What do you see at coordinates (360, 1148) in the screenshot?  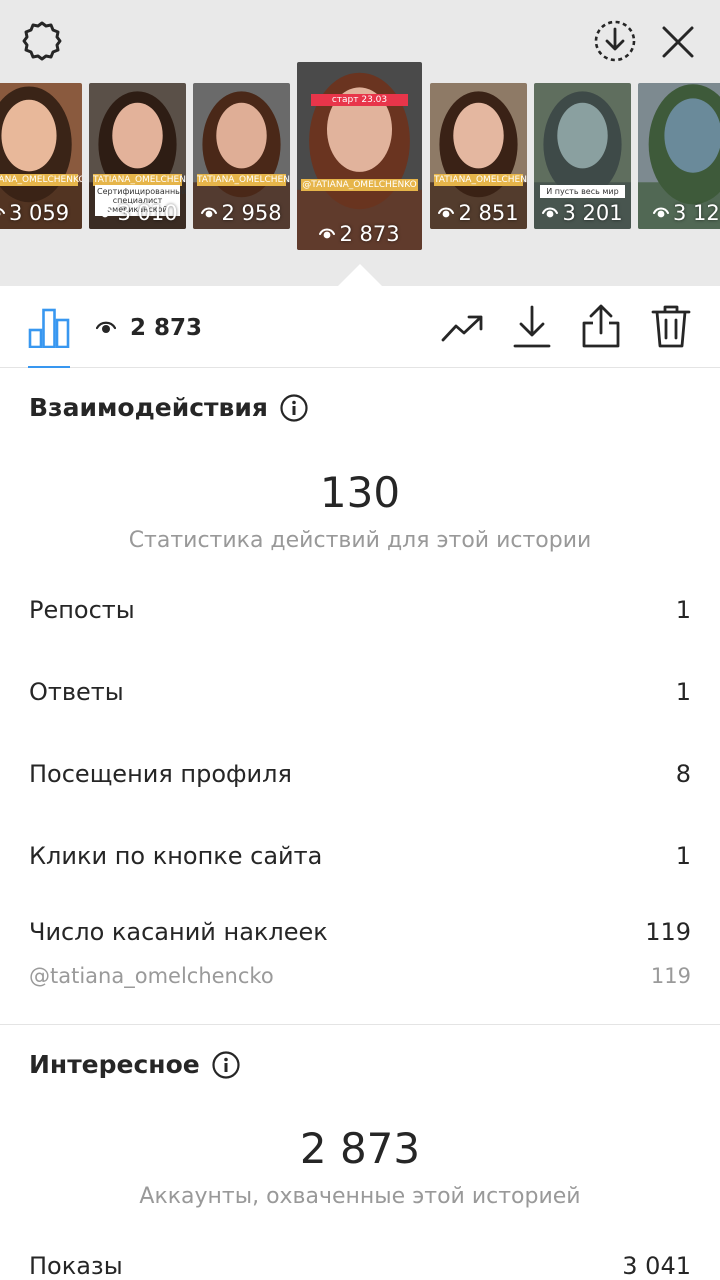 I see `discovery-total: 2 873` at bounding box center [360, 1148].